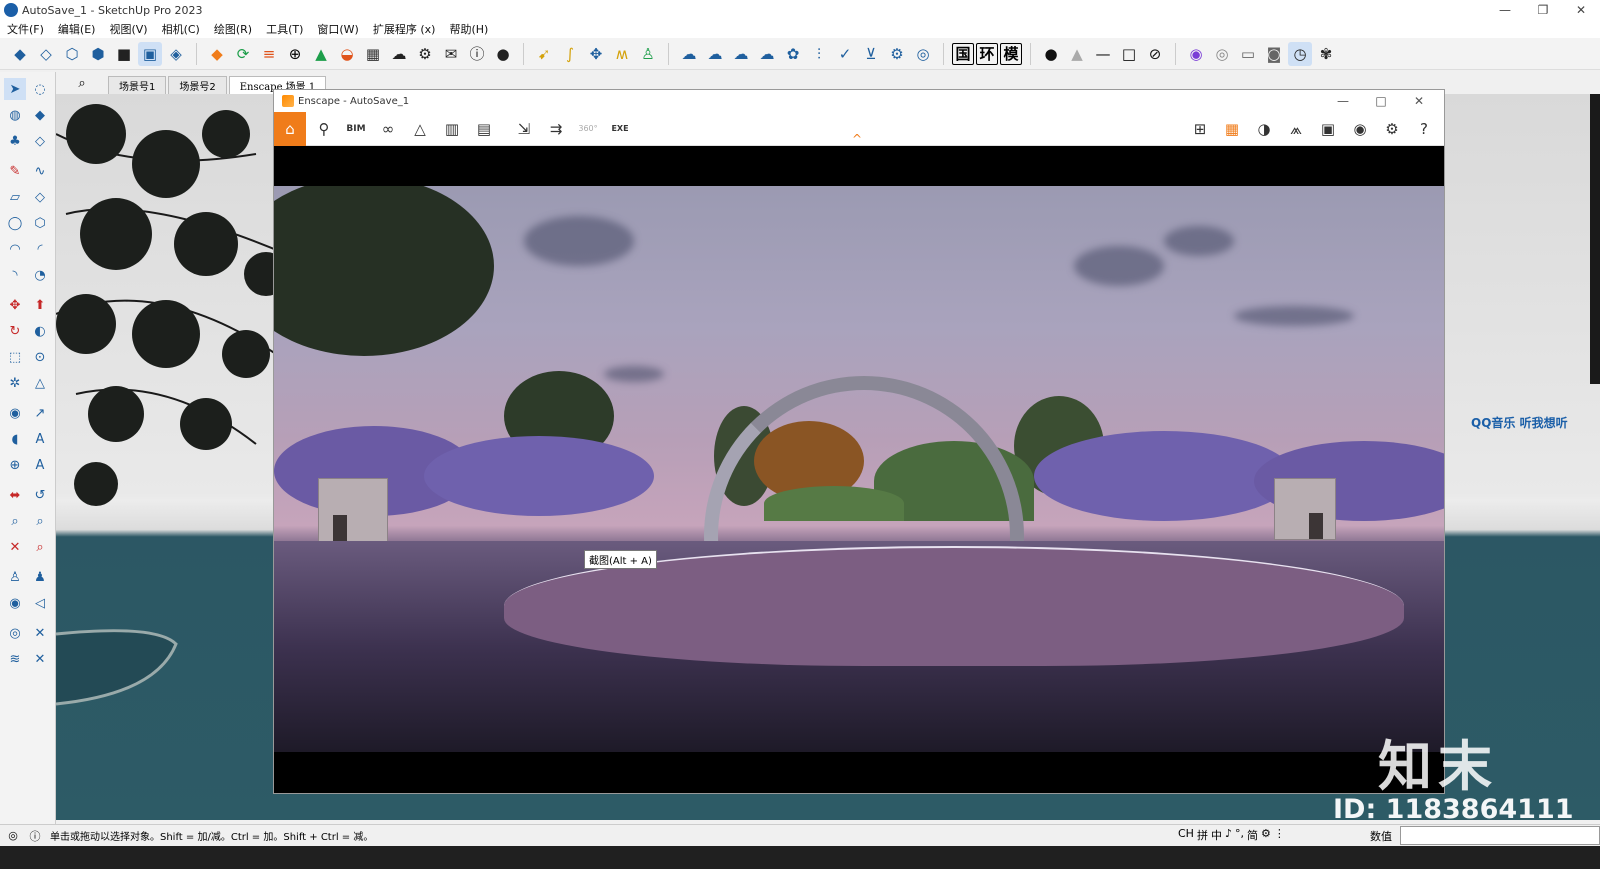 The width and height of the screenshot is (1600, 869). What do you see at coordinates (13, 836) in the screenshot?
I see `geo-location-icon: ◎` at bounding box center [13, 836].